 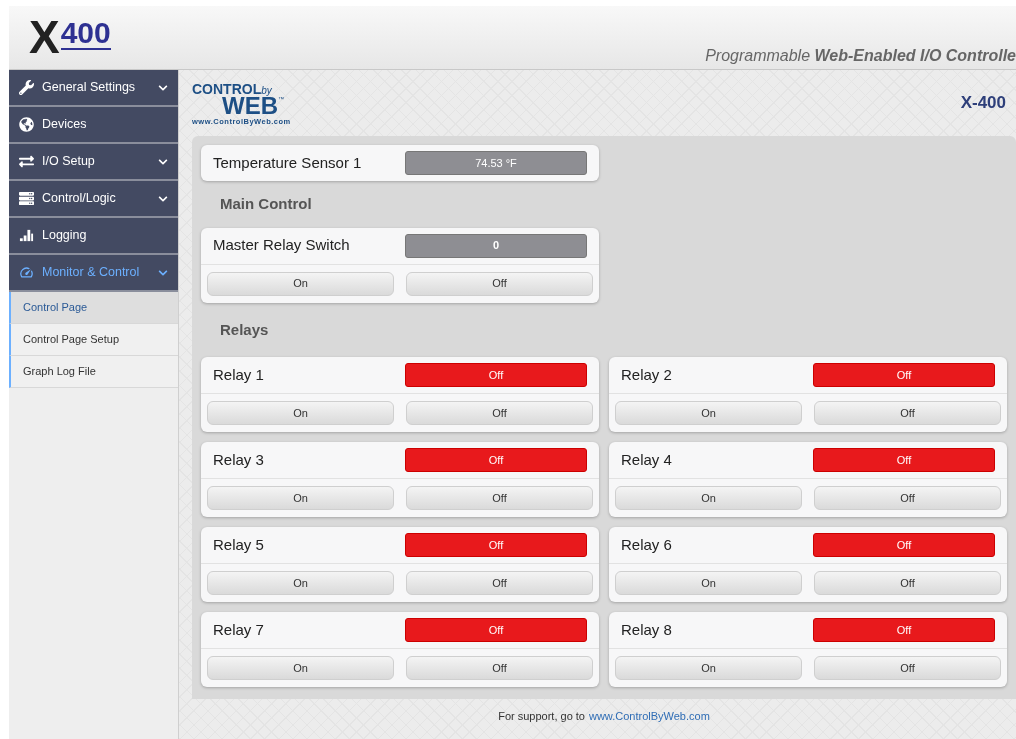 I want to click on submenu-item: Control Page, so click(x=93, y=308).